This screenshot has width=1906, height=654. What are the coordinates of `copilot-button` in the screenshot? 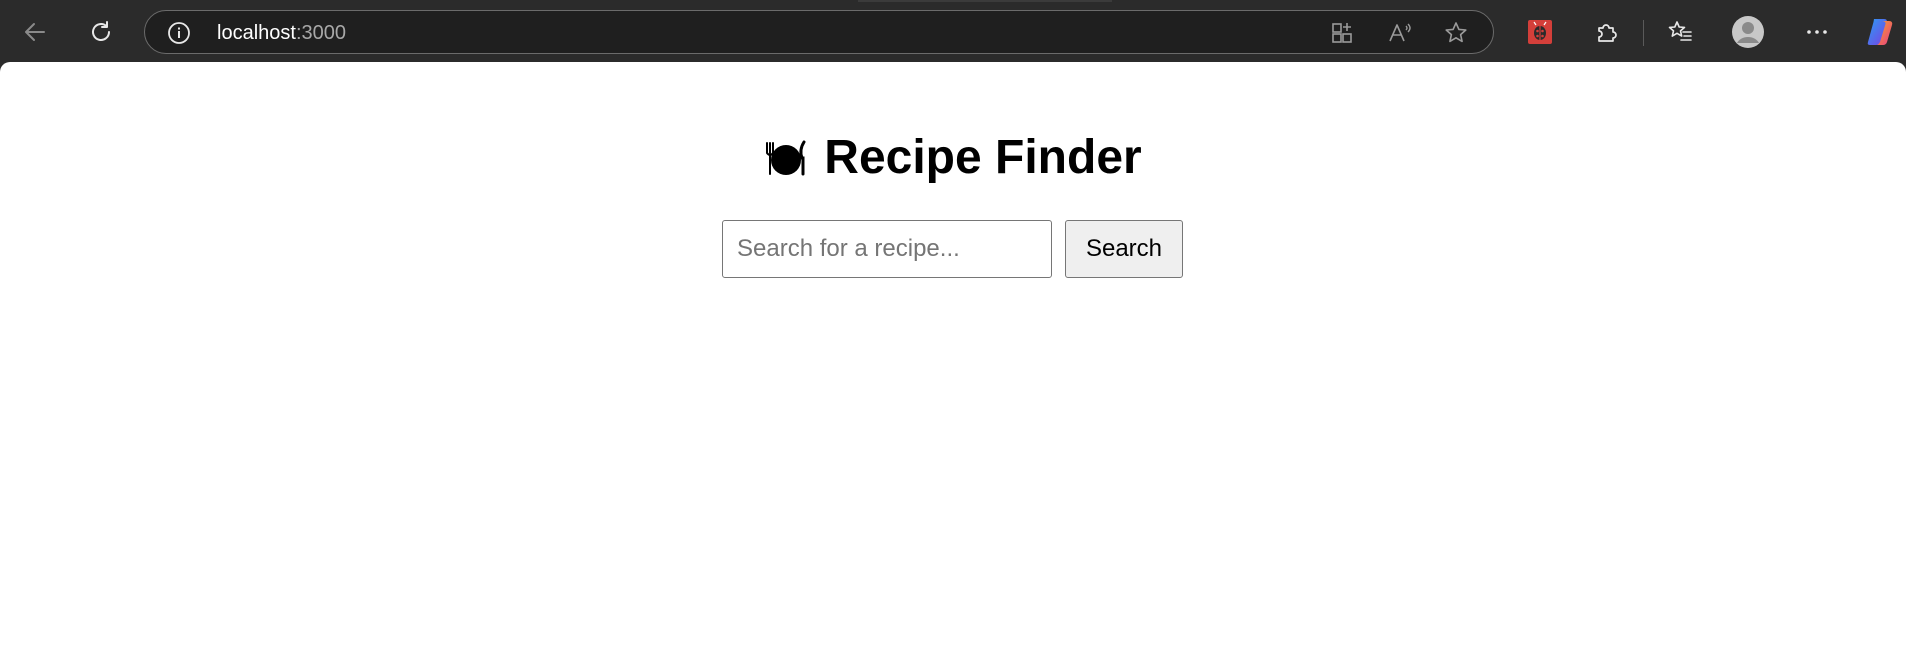 It's located at (1880, 32).